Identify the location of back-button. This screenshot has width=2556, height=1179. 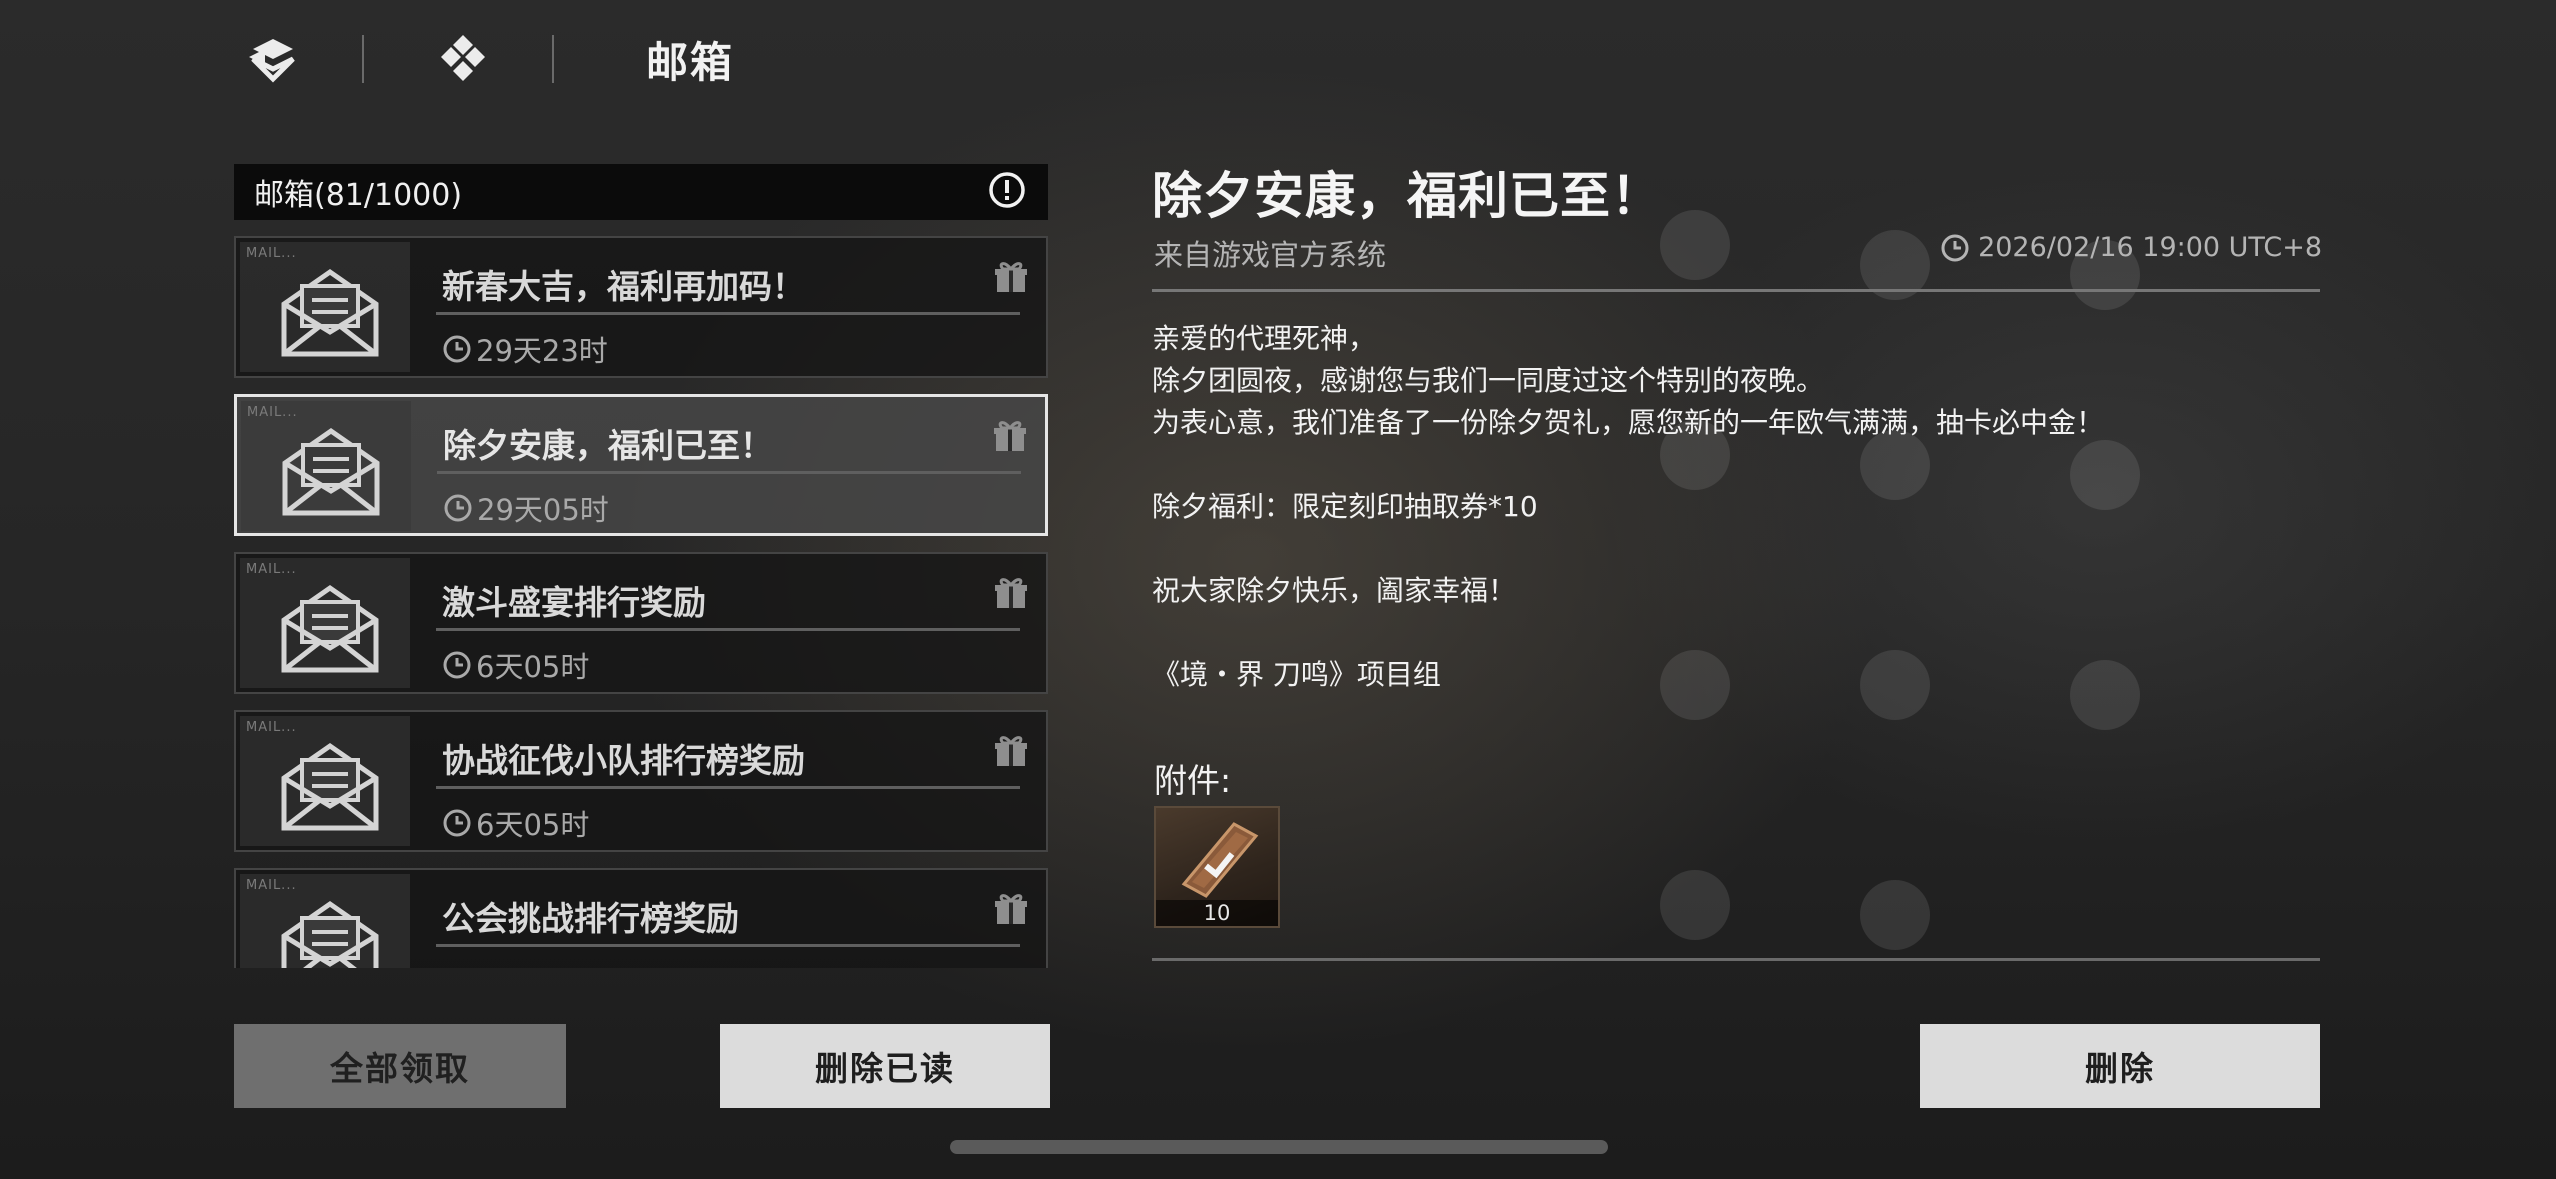
(273, 59).